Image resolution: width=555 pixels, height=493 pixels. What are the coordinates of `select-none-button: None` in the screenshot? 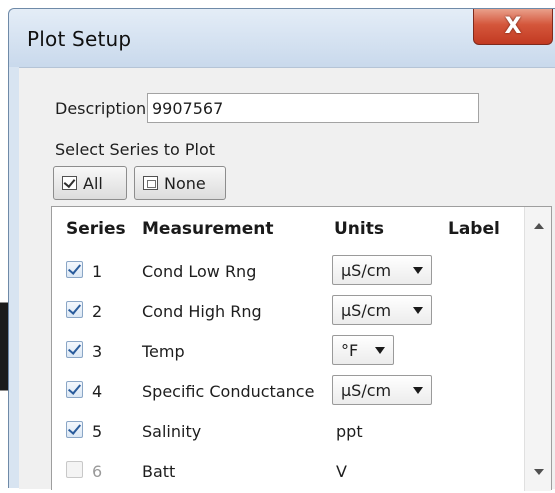 It's located at (180, 183).